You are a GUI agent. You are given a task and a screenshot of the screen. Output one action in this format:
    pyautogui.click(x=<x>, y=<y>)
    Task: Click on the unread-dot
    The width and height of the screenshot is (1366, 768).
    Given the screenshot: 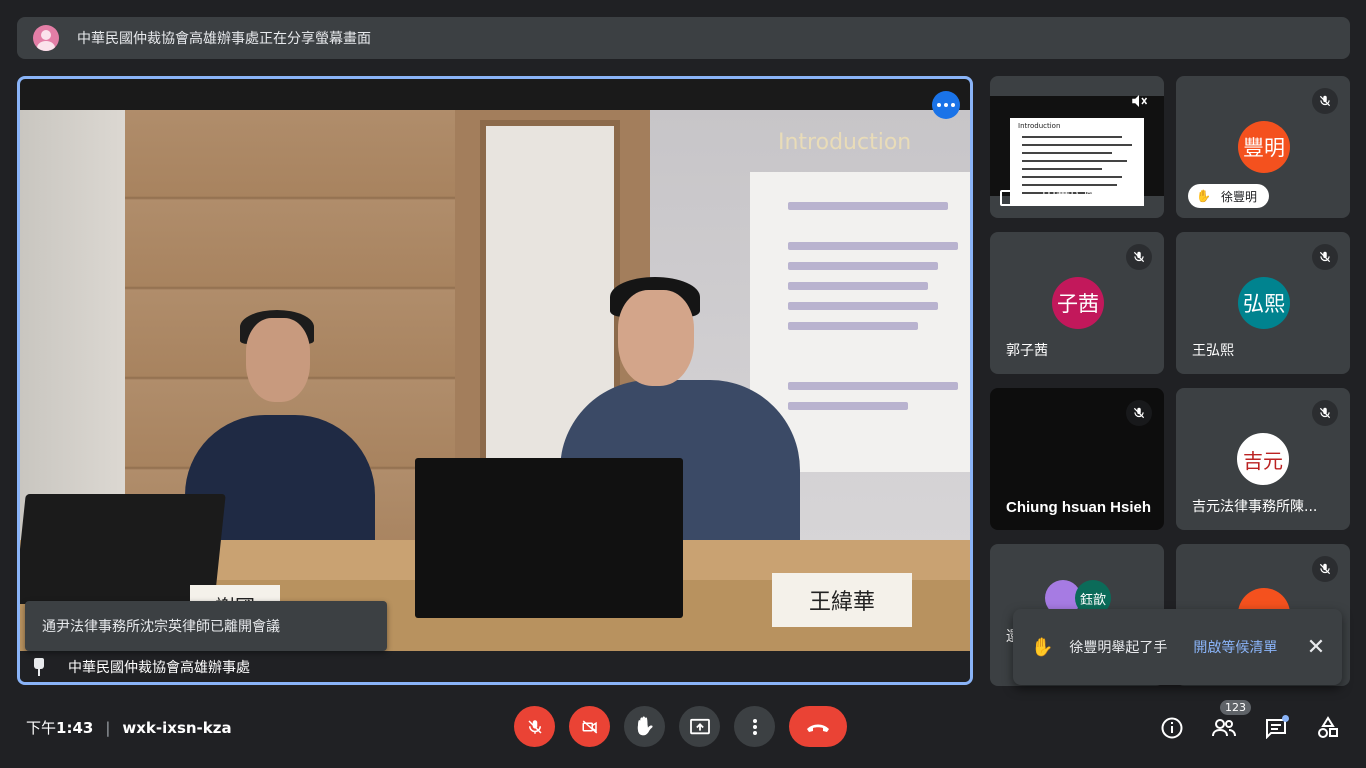 What is the action you would take?
    pyautogui.click(x=1285, y=718)
    